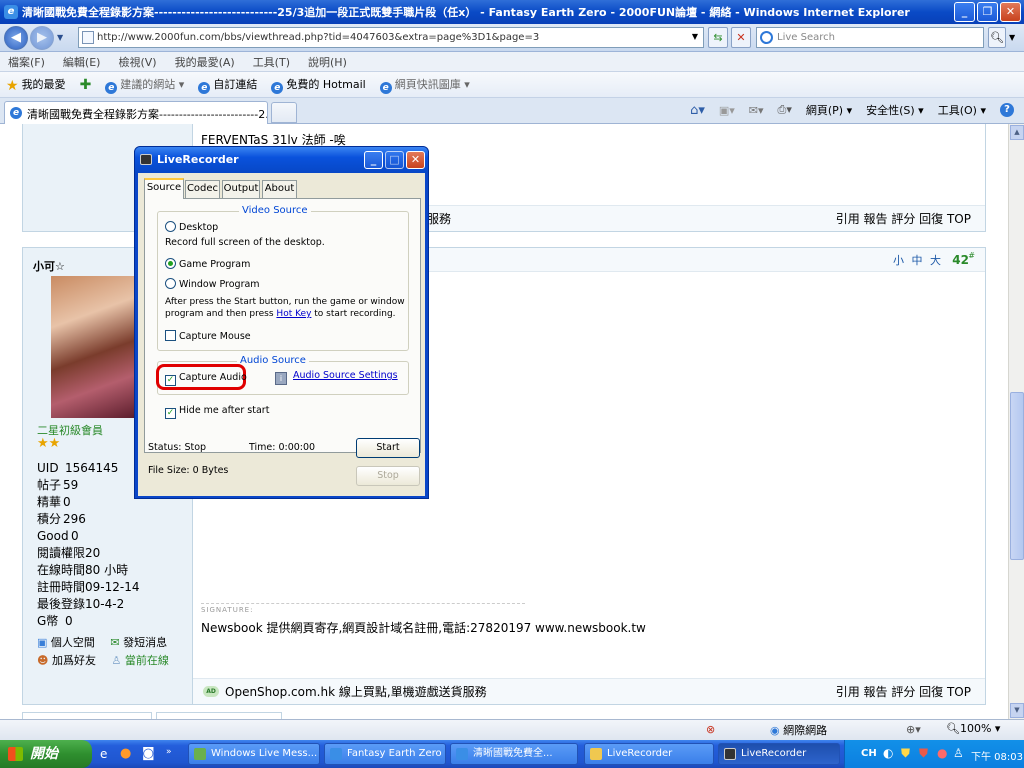 Image resolution: width=1024 pixels, height=768 pixels. Describe the element at coordinates (997, 37) in the screenshot. I see `search-go-icon: 🔍︎` at that location.